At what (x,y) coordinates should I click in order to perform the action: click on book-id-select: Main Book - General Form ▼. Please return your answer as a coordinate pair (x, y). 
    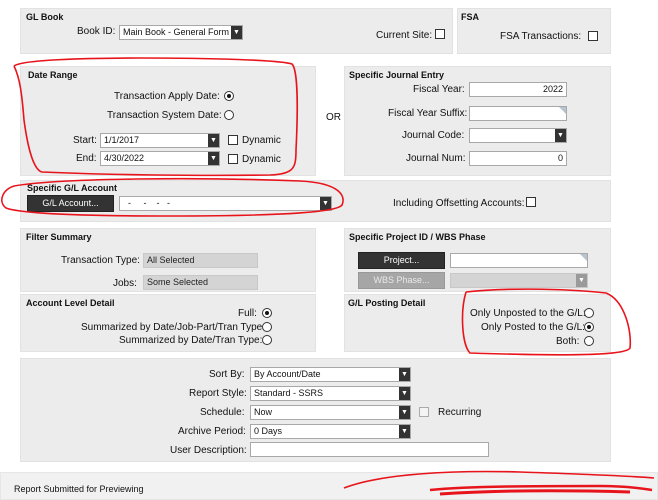
    Looking at the image, I should click on (181, 32).